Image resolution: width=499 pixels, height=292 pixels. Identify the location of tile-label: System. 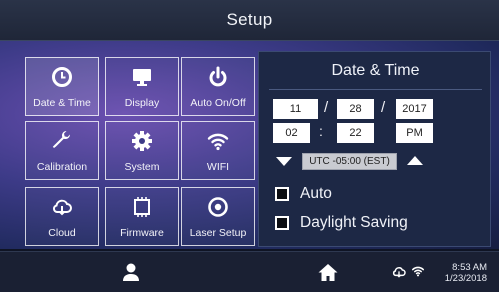
(142, 167).